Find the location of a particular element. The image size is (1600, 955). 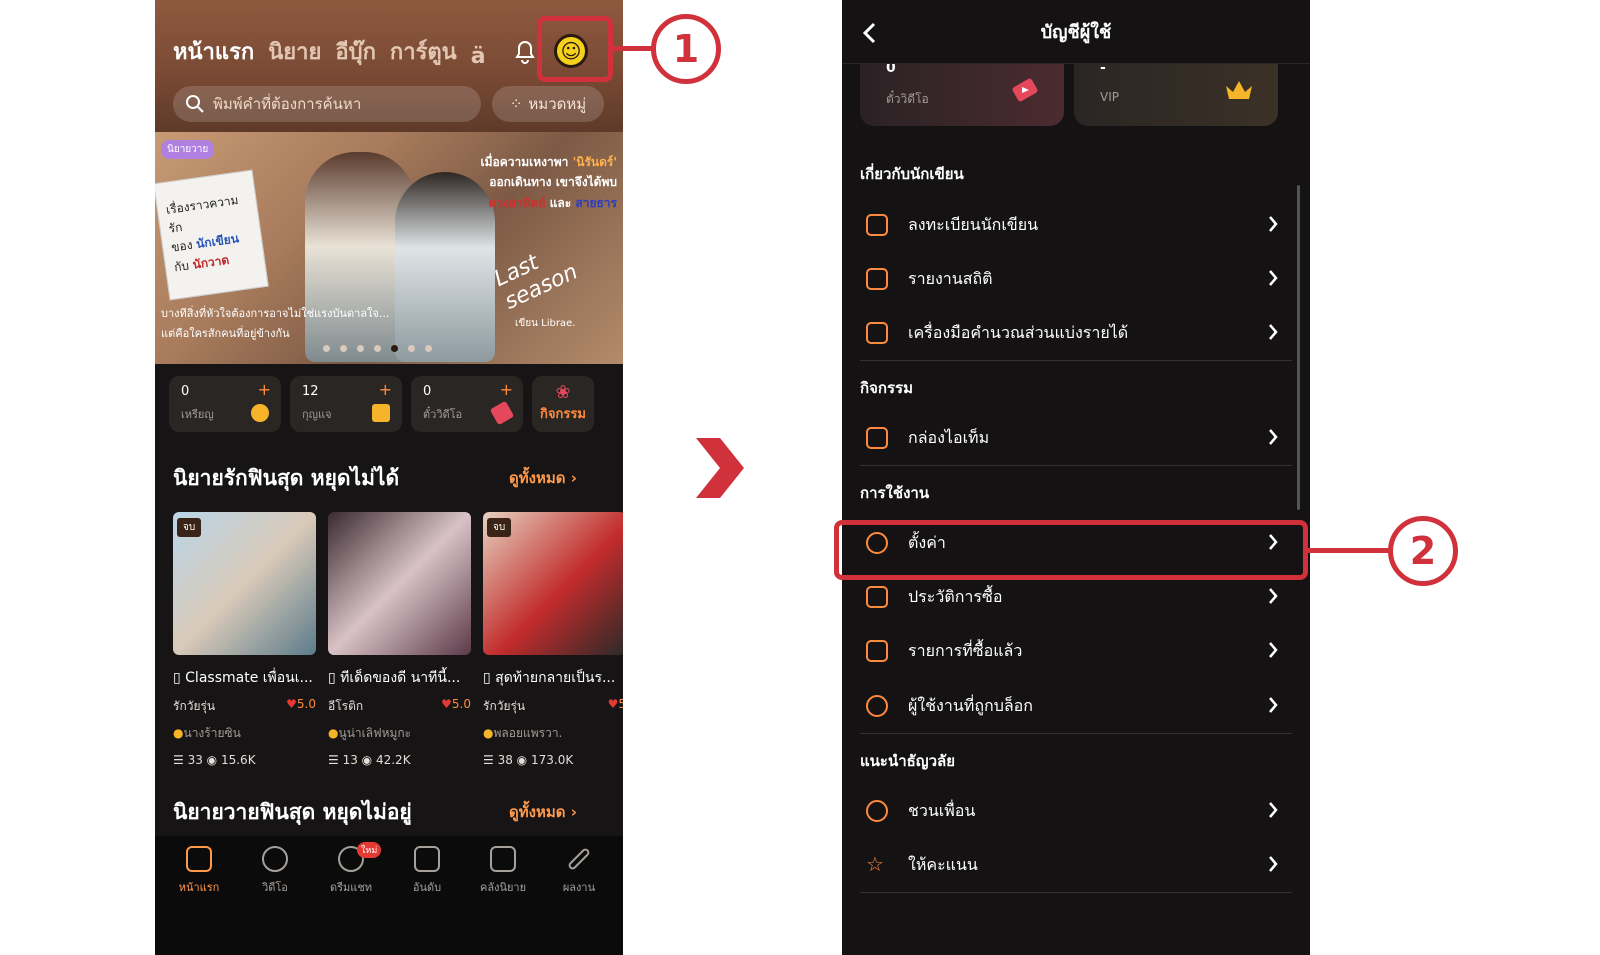

gift-icon: ❀ is located at coordinates (563, 392).